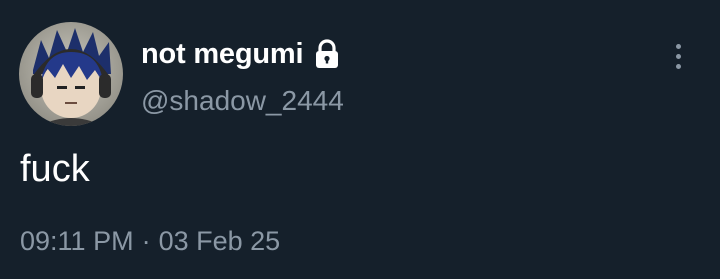 The height and width of the screenshot is (279, 720). What do you see at coordinates (327, 54) in the screenshot?
I see `lock-icon` at bounding box center [327, 54].